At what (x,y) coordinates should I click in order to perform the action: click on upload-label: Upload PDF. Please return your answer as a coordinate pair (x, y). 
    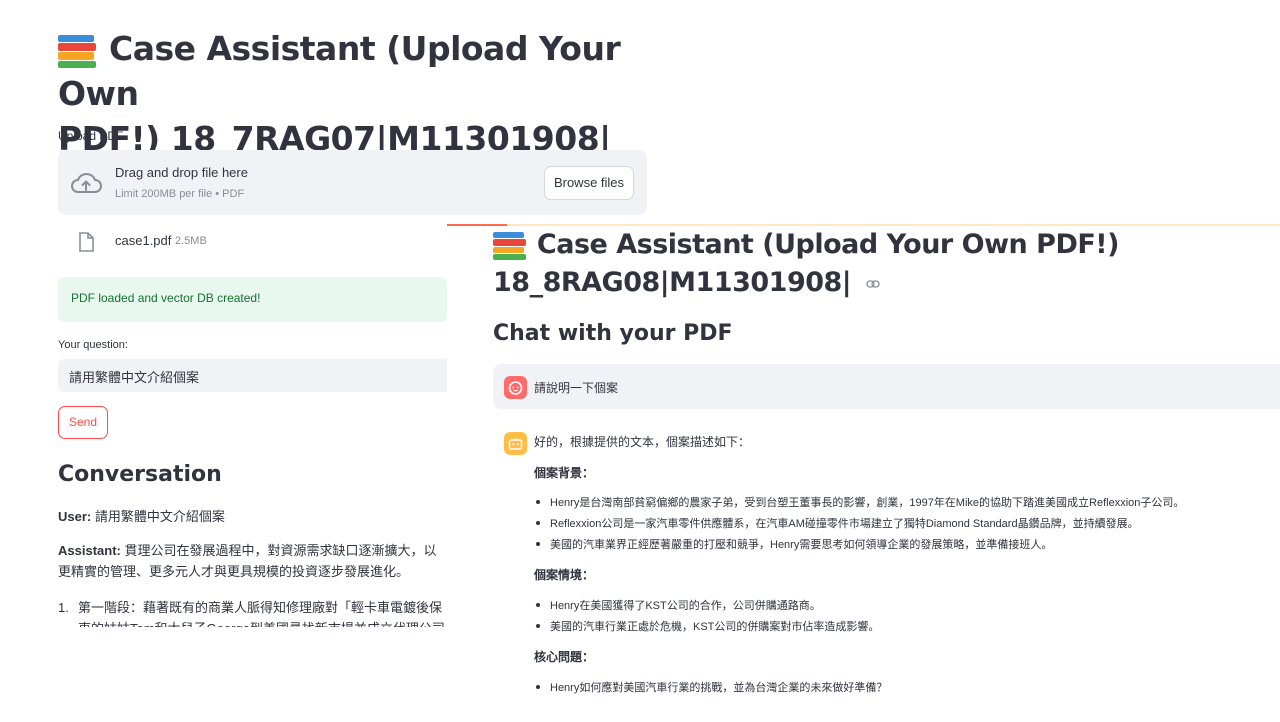
    Looking at the image, I should click on (91, 136).